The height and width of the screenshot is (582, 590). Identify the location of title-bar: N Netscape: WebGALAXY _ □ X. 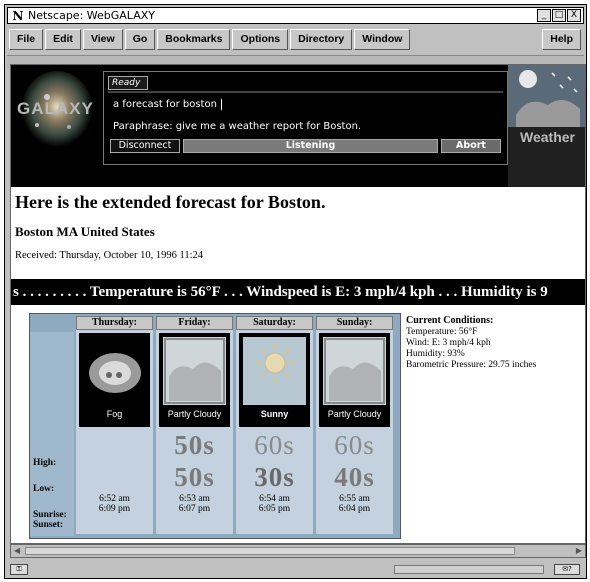
(295, 15).